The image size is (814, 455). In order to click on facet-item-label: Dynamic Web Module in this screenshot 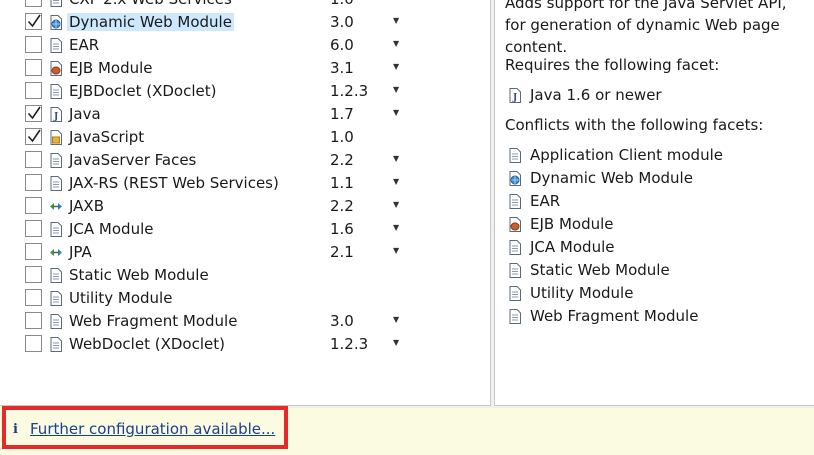, I will do `click(611, 178)`.